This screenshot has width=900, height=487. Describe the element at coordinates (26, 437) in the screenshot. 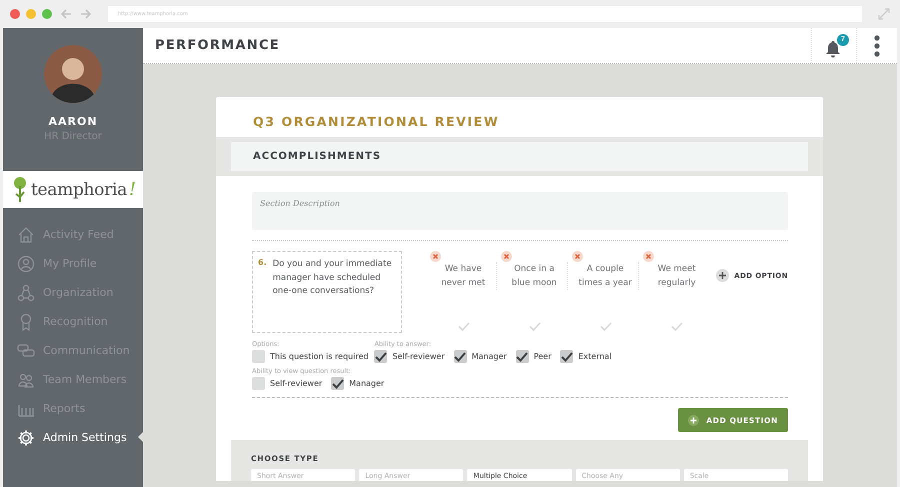

I see `settings-icon` at that location.